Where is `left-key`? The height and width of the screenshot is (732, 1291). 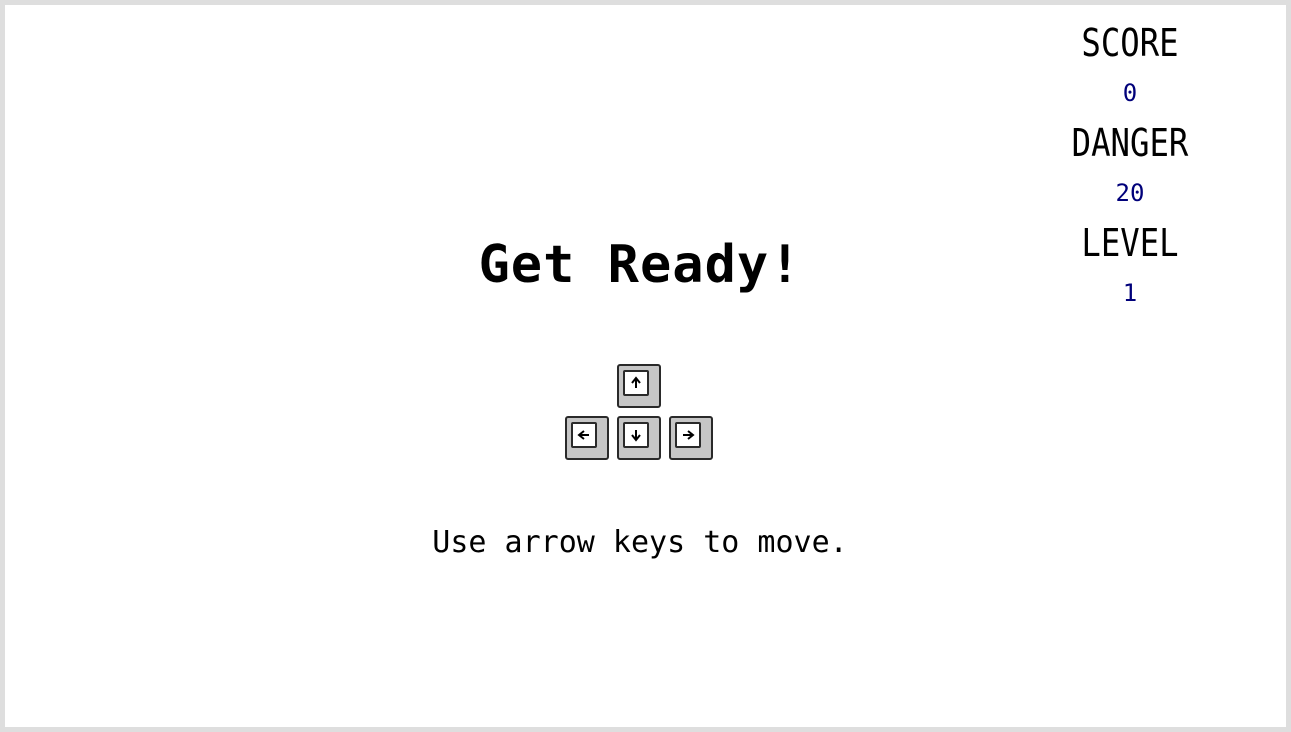
left-key is located at coordinates (587, 438).